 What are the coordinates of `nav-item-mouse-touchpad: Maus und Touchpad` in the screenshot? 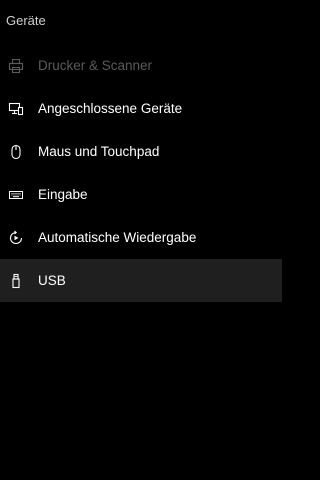 It's located at (141, 151).